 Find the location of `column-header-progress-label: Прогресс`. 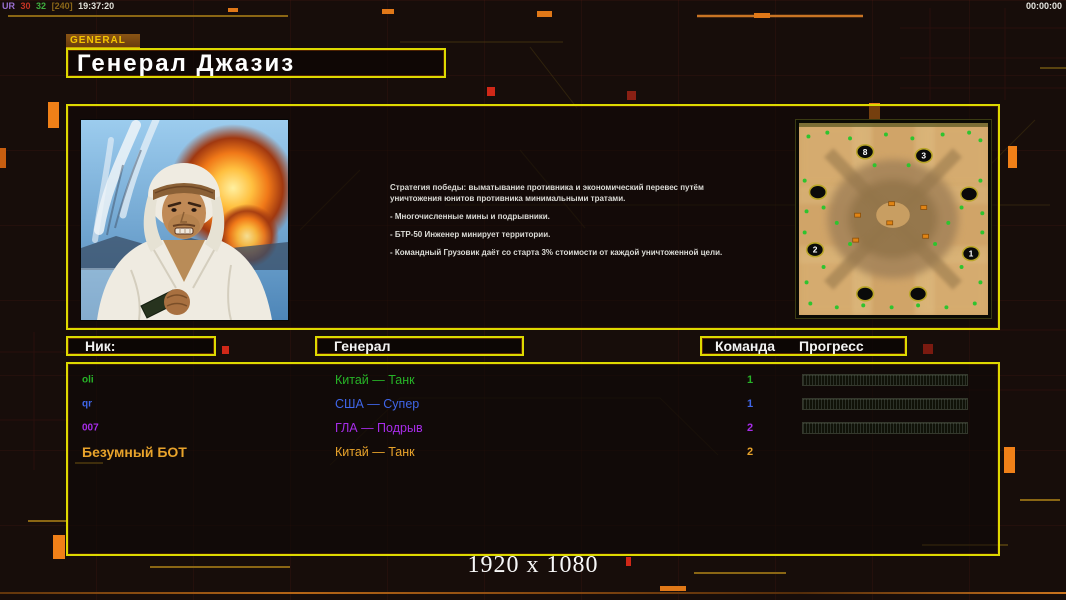

column-header-progress-label: Прогресс is located at coordinates (831, 346).